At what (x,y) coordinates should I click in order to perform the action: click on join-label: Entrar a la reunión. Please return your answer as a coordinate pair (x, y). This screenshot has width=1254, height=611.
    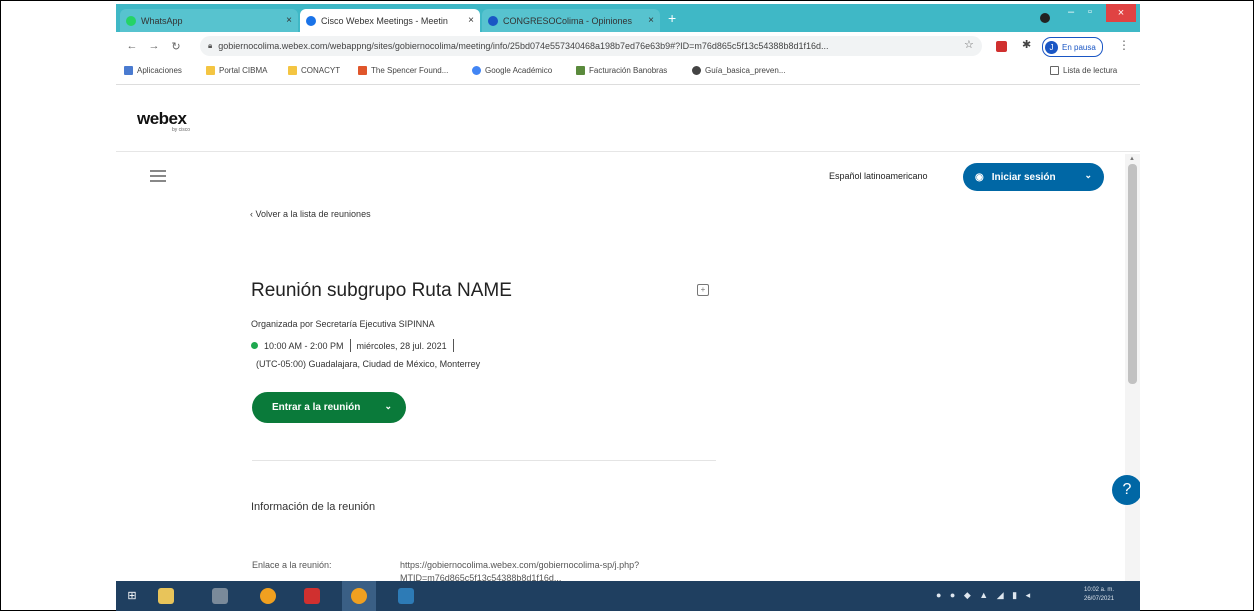
    Looking at the image, I should click on (316, 407).